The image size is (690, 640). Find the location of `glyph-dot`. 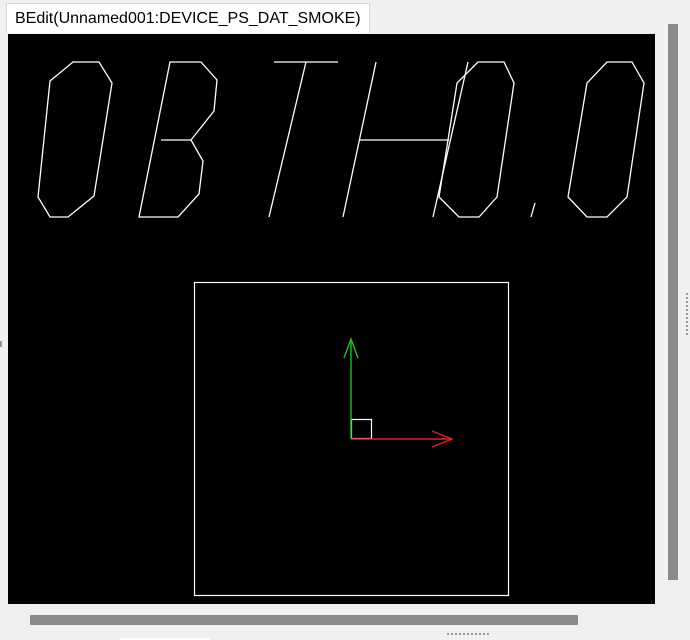

glyph-dot is located at coordinates (533, 210).